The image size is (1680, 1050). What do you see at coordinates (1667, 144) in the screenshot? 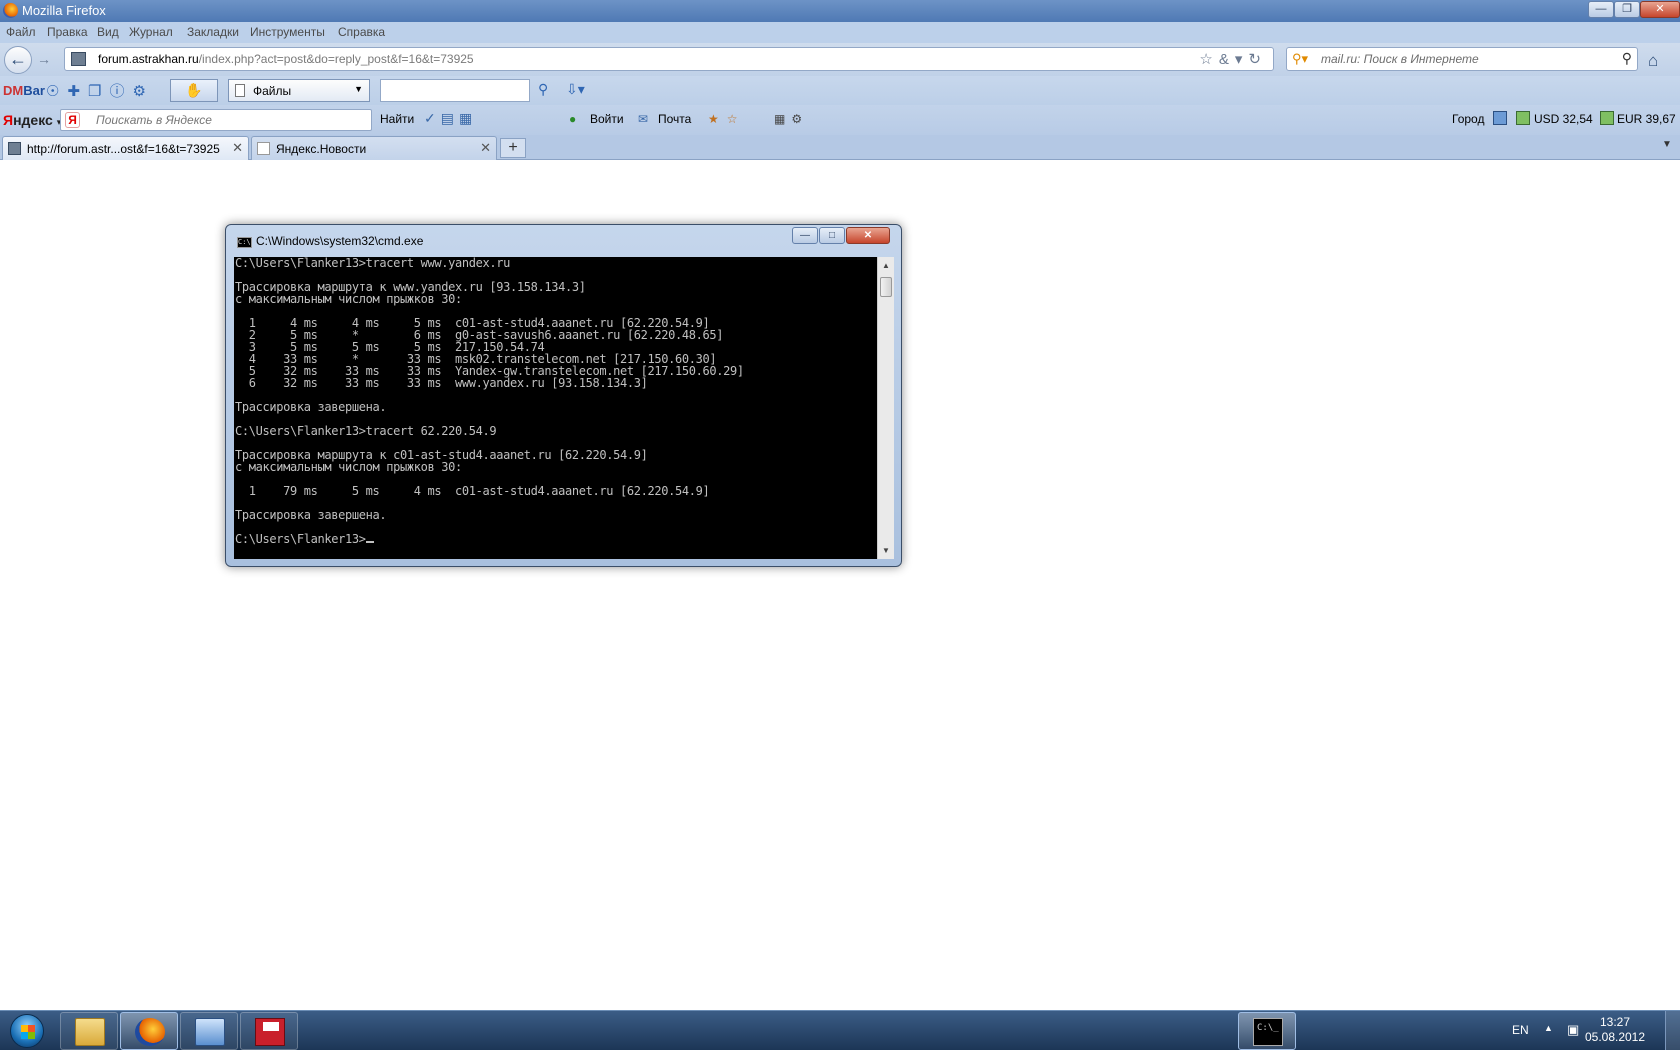
I see `list-all-tabs-icon: ▼` at bounding box center [1667, 144].